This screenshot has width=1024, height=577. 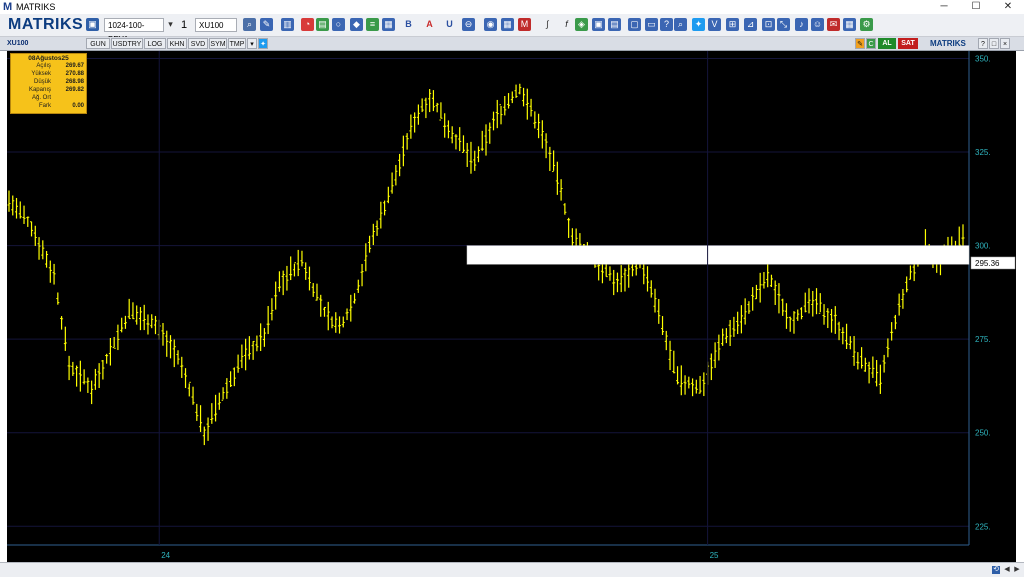 What do you see at coordinates (287, 24) in the screenshot?
I see `chart-type-icon: ▥` at bounding box center [287, 24].